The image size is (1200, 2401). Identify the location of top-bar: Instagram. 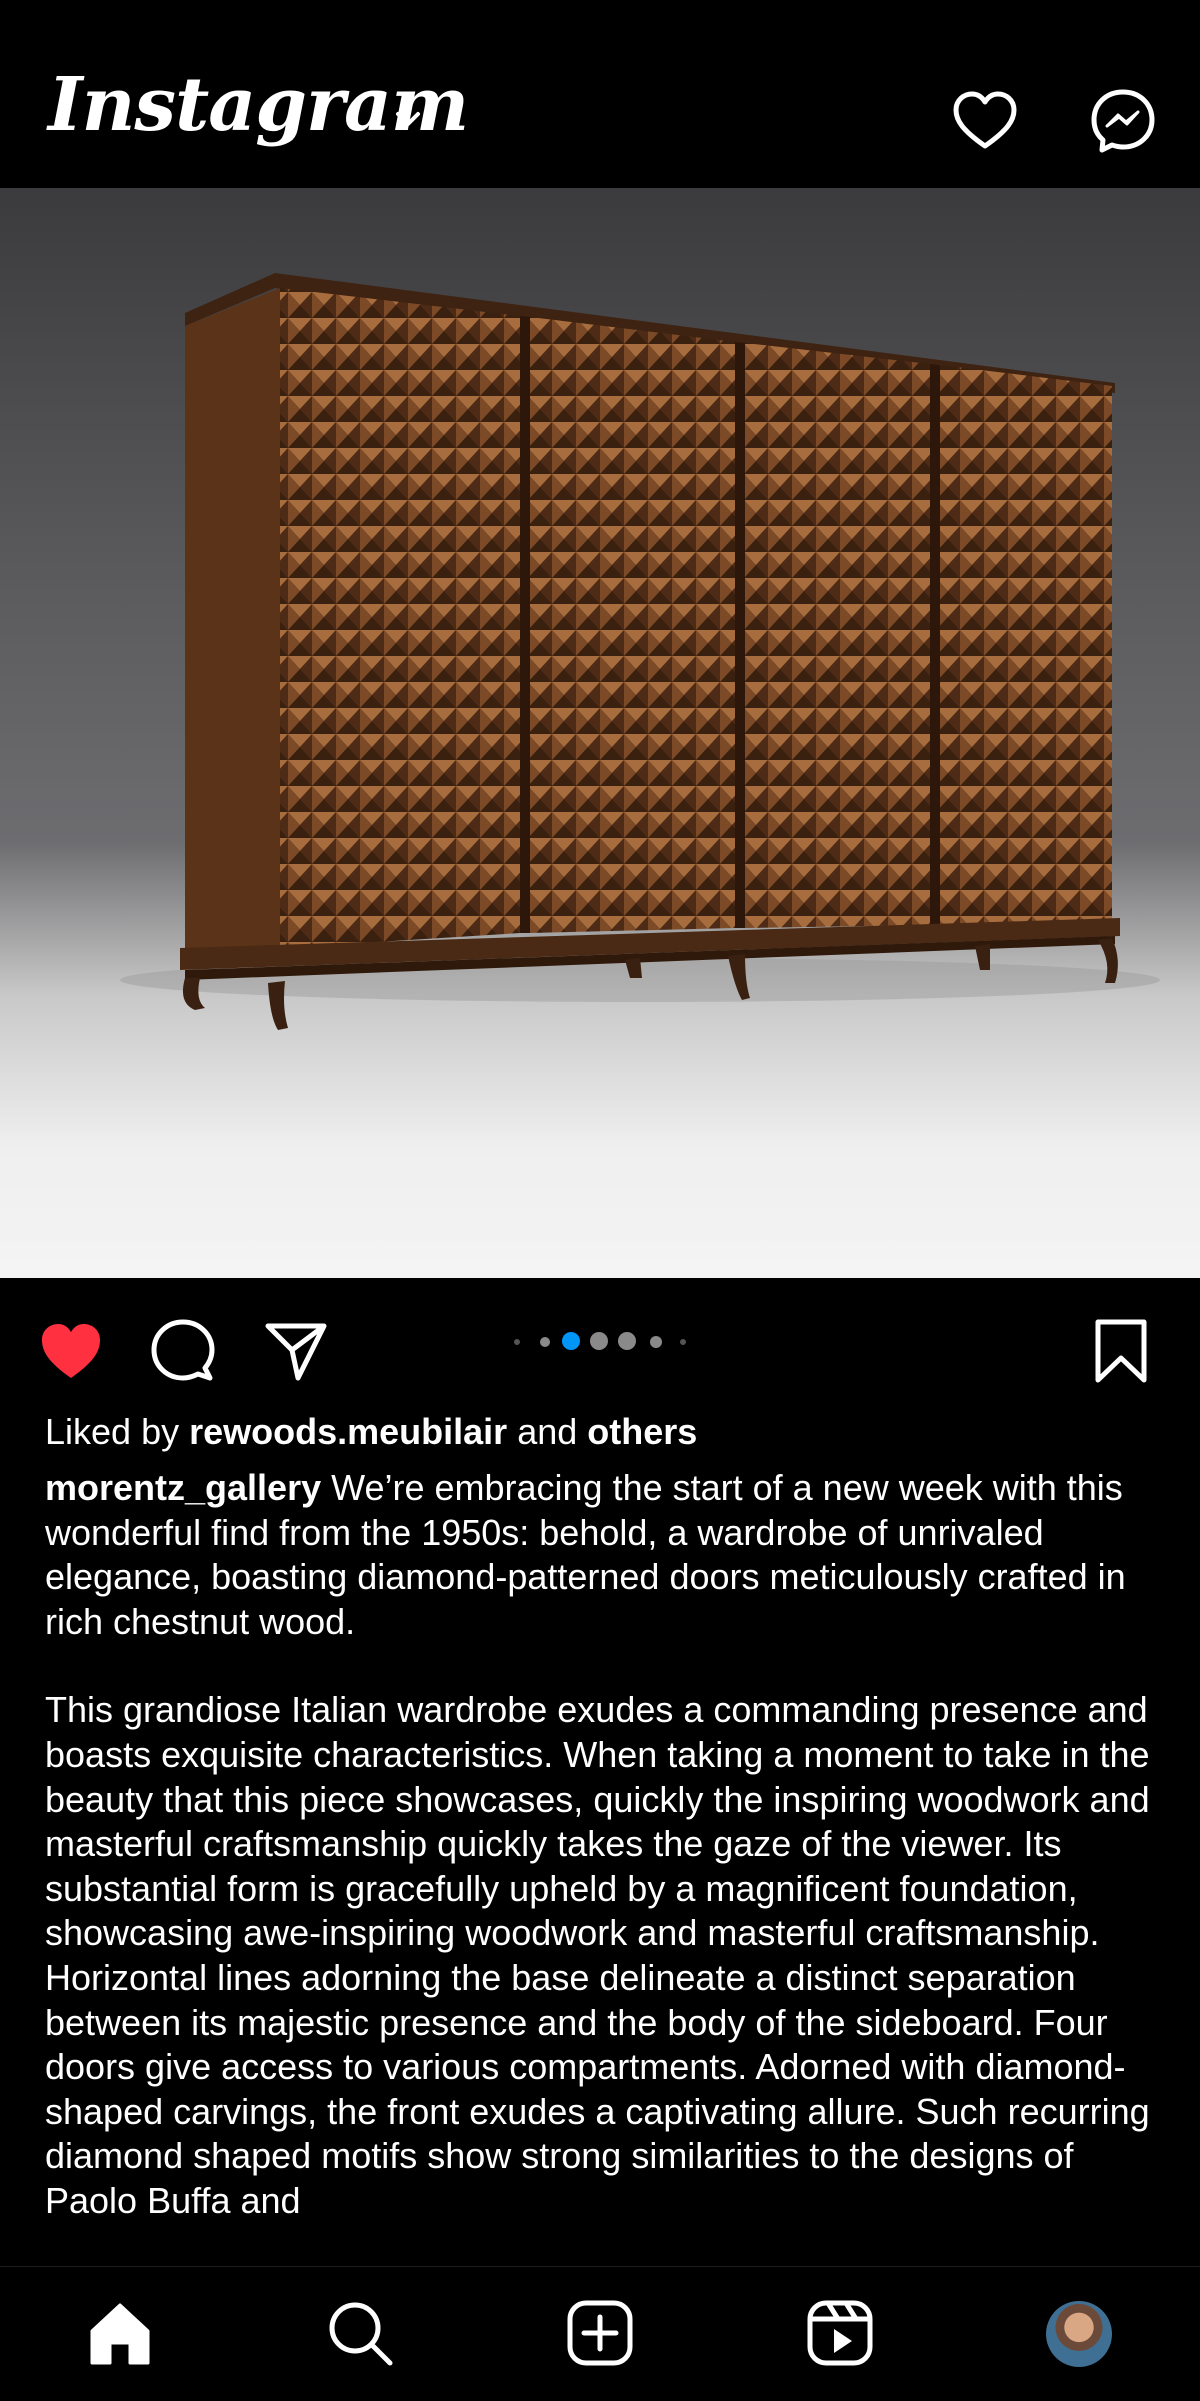
(600, 94).